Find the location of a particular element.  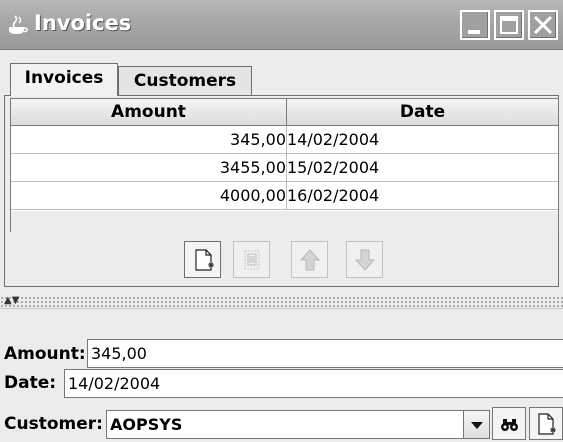

maximize-icon is located at coordinates (509, 25).